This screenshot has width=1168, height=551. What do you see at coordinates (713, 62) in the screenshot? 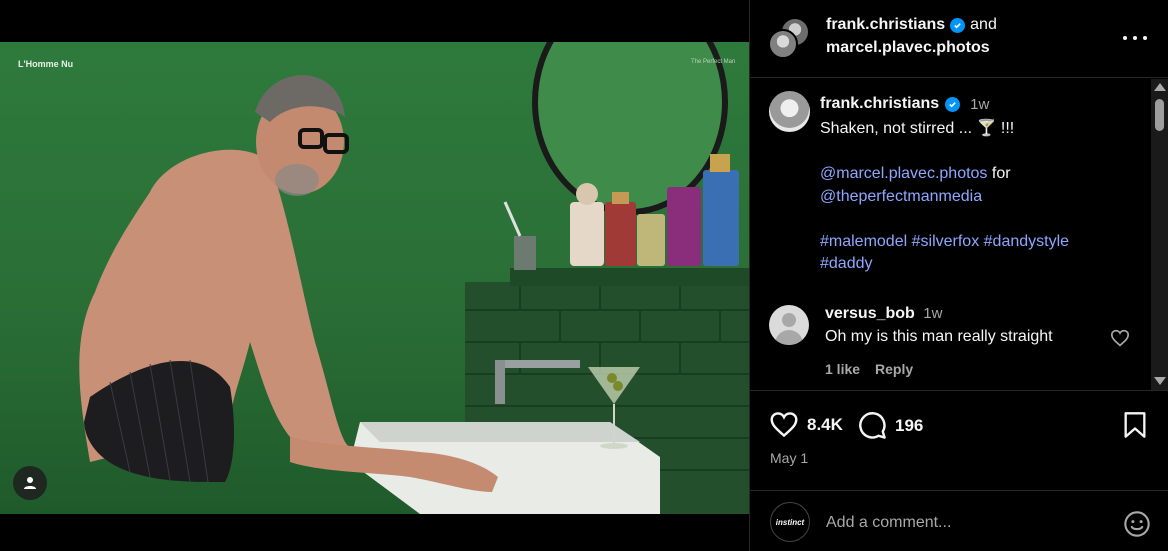
I see `brand-watermark-right: The Perfect Man` at bounding box center [713, 62].